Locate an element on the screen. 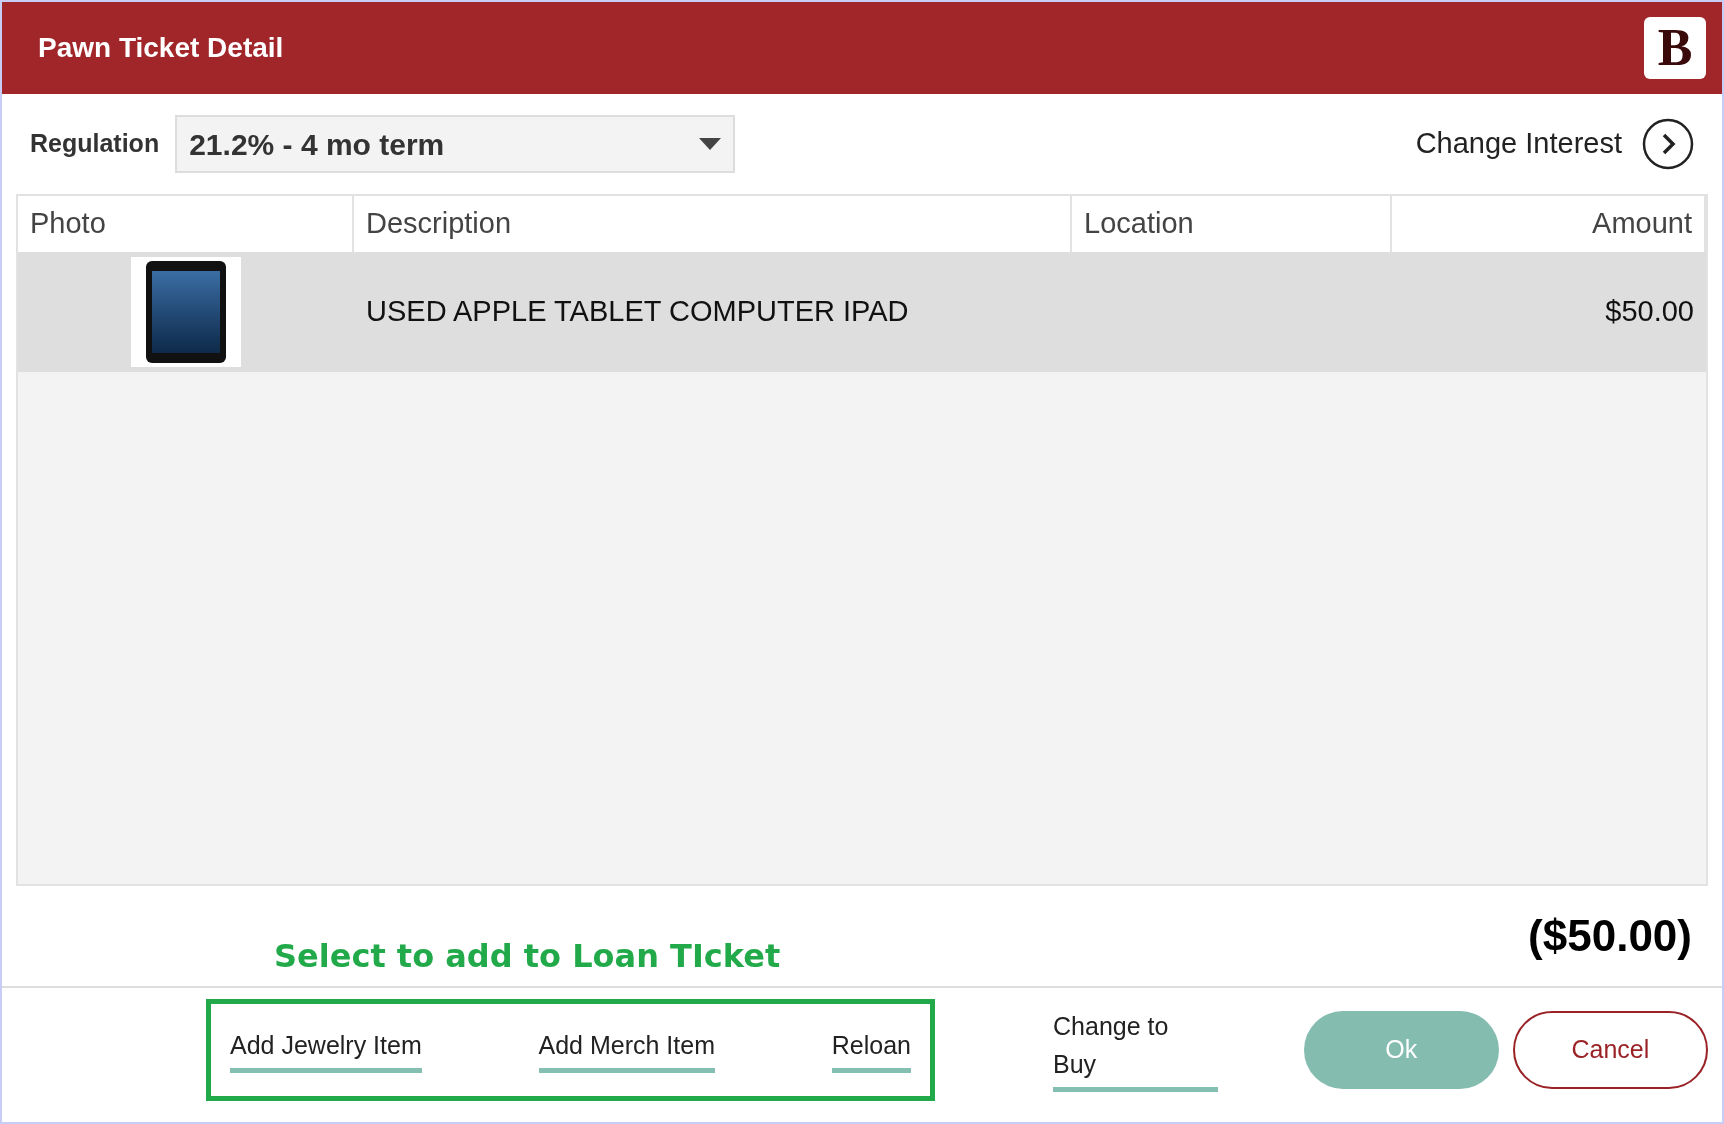 The image size is (1724, 1124). window-title: Pawn Ticket Detail is located at coordinates (161, 48).